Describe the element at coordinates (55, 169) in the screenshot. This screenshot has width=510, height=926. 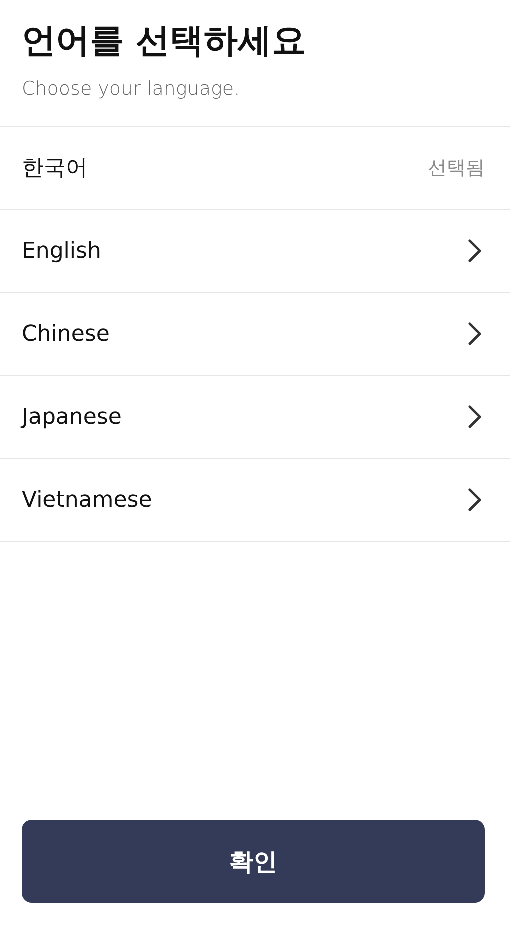
I see `language-label: 한국어` at that location.